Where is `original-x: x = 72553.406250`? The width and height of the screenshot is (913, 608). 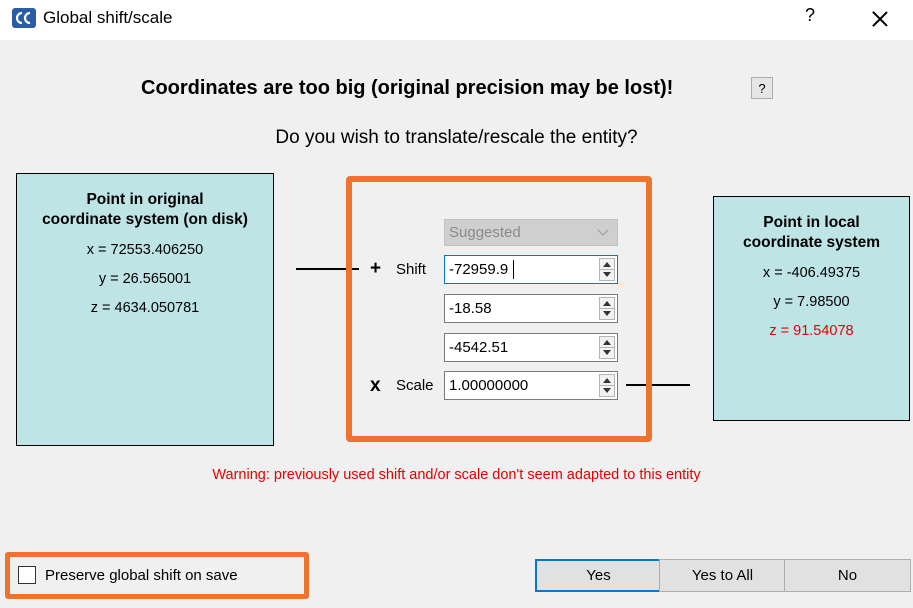 original-x: x = 72553.406250 is located at coordinates (145, 250).